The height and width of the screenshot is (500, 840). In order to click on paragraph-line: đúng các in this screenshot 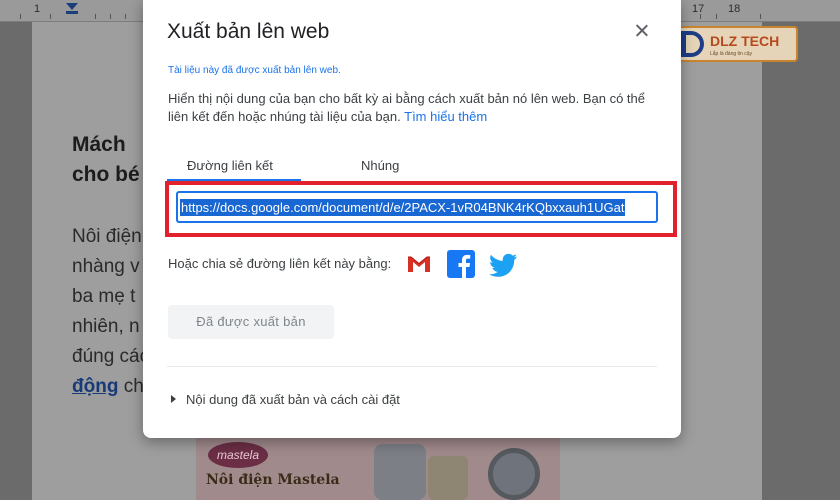, I will do `click(111, 356)`.